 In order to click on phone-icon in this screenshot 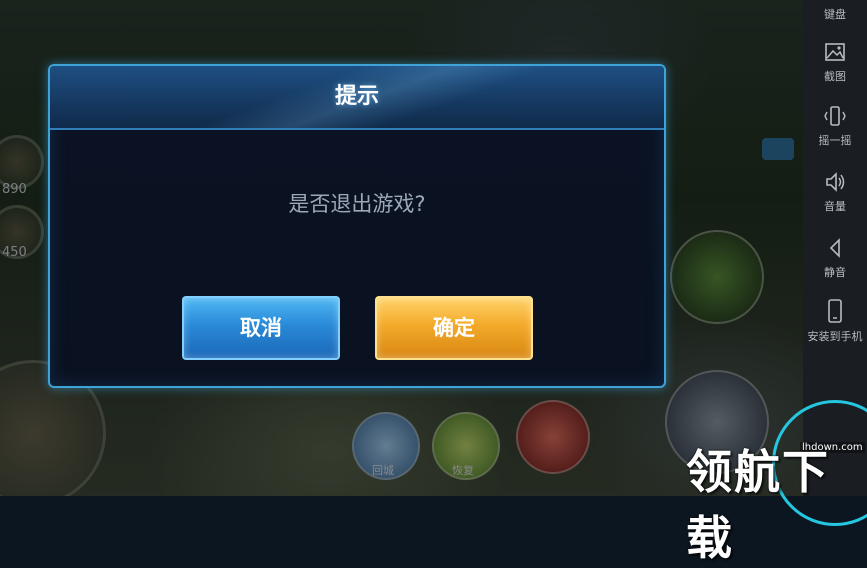, I will do `click(835, 311)`.